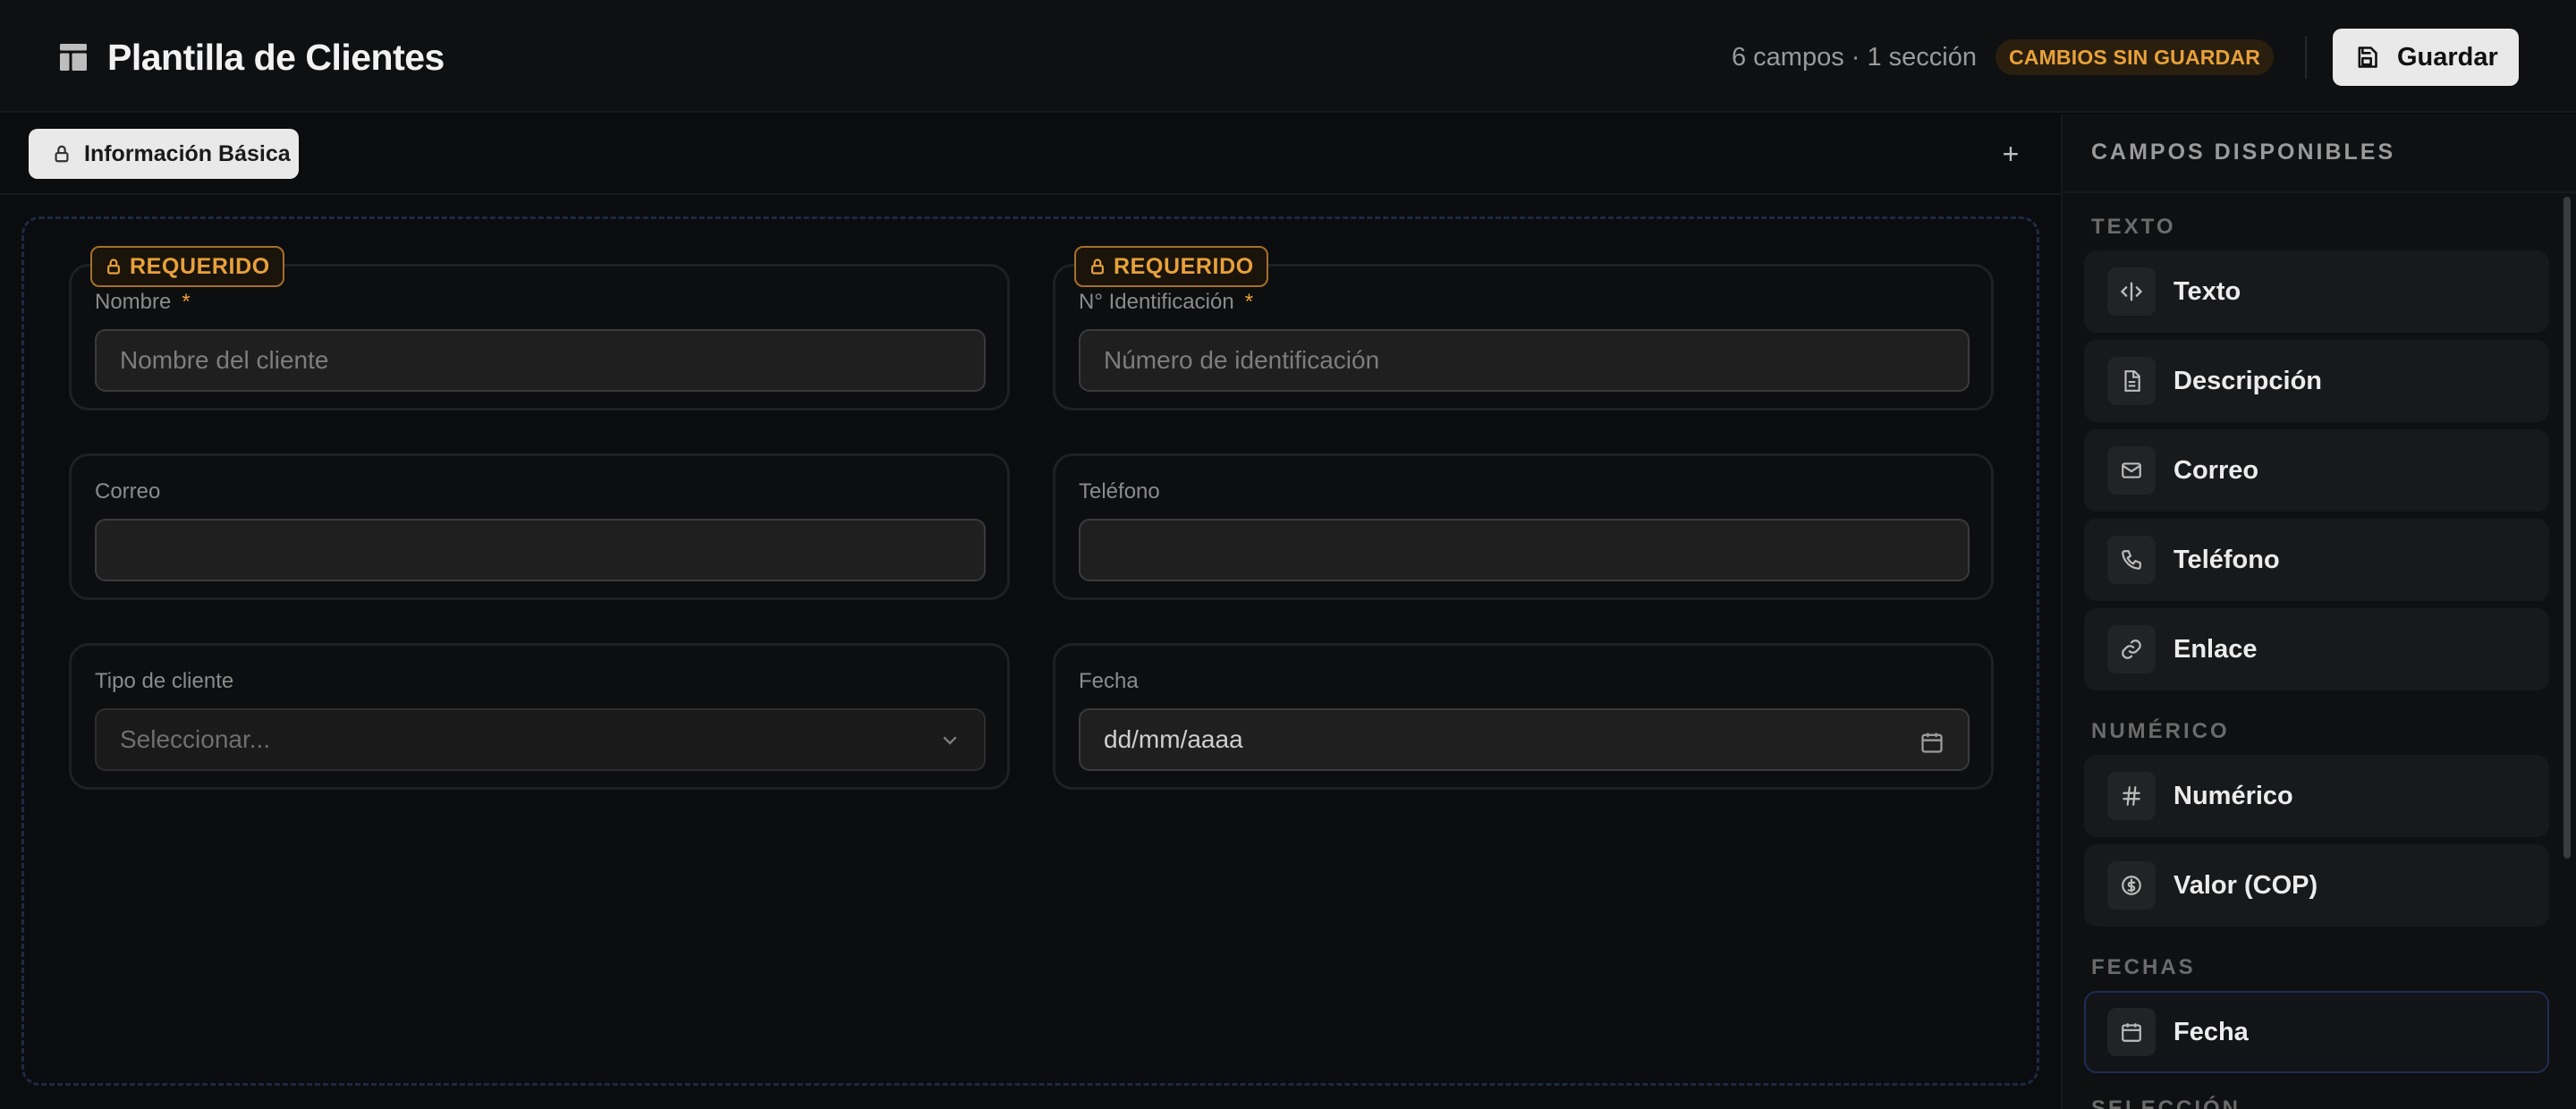  I want to click on sidebar-item-telefono: Teléfono, so click(2316, 560).